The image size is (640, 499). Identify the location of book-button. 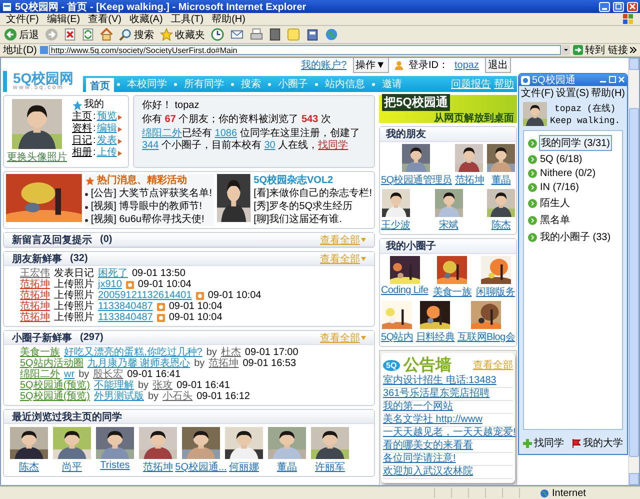
(312, 34).